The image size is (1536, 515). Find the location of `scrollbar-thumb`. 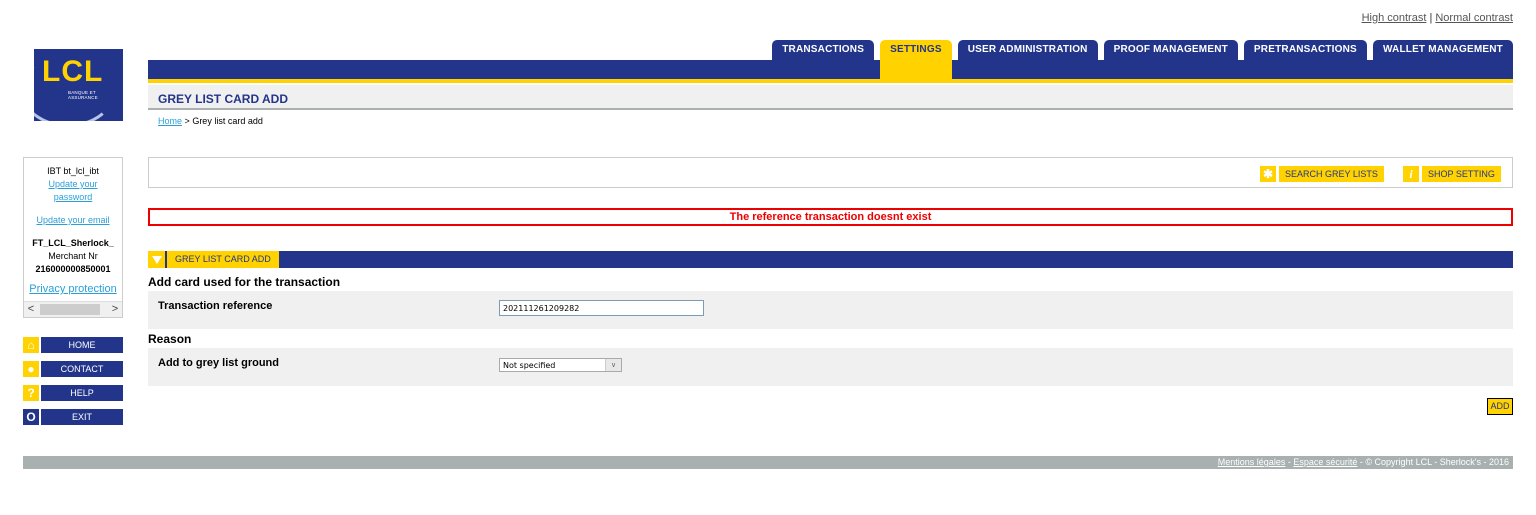

scrollbar-thumb is located at coordinates (70, 309).